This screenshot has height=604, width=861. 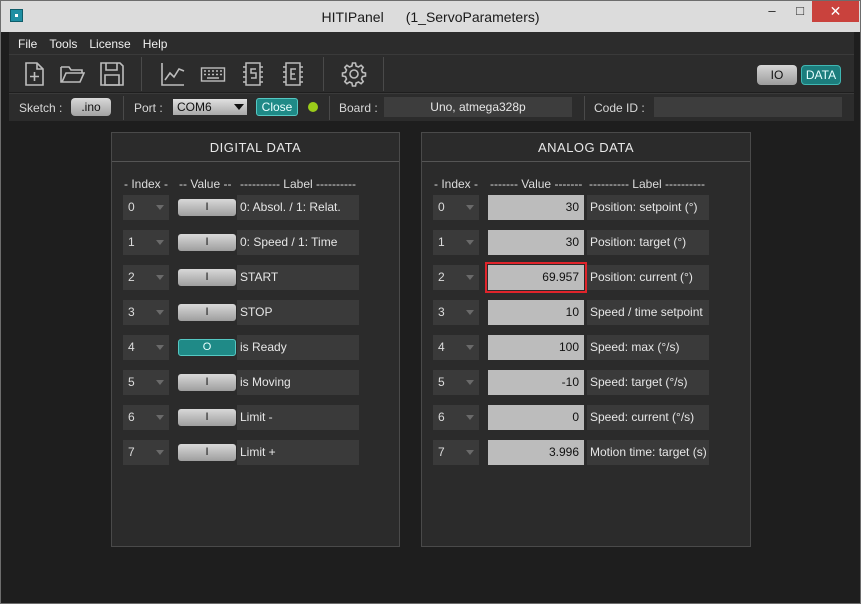 What do you see at coordinates (648, 207) in the screenshot?
I see `analog-label-field: Position: setpoint (°)` at bounding box center [648, 207].